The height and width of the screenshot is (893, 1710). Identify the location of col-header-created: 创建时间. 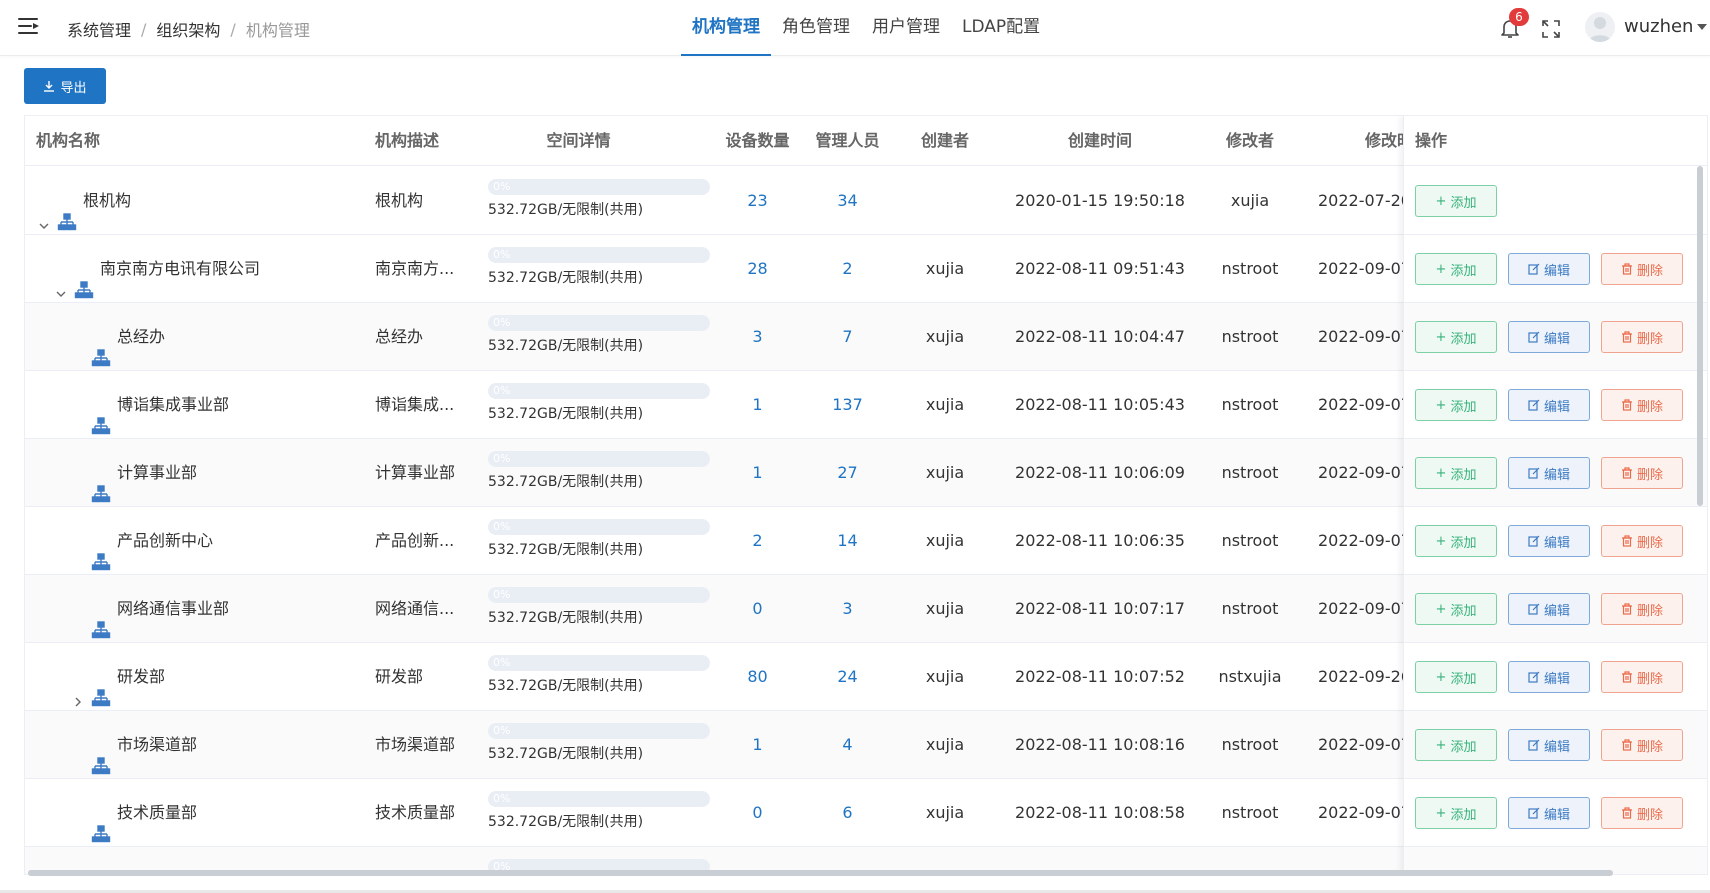
(1100, 141).